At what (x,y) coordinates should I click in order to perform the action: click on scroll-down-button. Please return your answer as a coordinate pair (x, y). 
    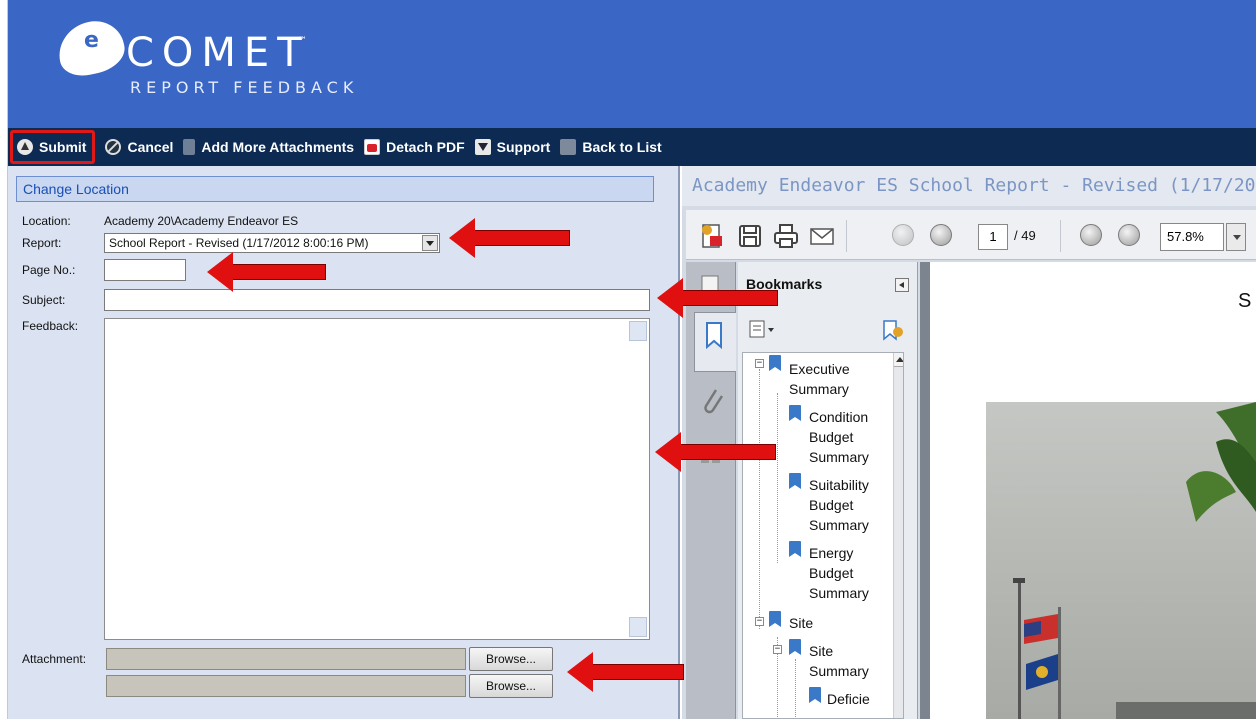
    Looking at the image, I should click on (638, 627).